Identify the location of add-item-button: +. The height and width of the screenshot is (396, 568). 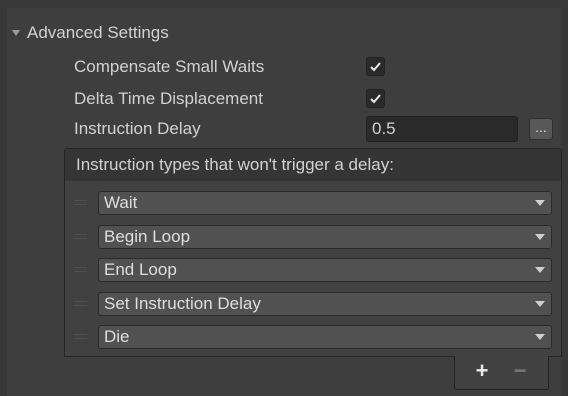
(482, 371).